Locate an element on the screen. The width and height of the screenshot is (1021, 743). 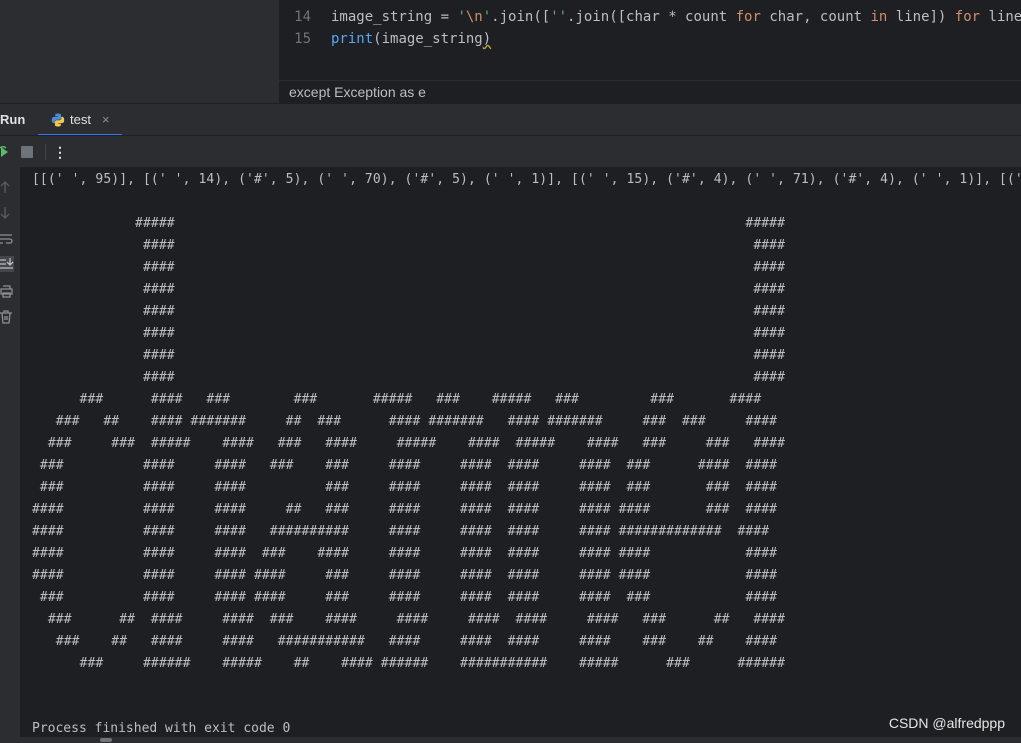
arrow-up-icon is located at coordinates (7, 187).